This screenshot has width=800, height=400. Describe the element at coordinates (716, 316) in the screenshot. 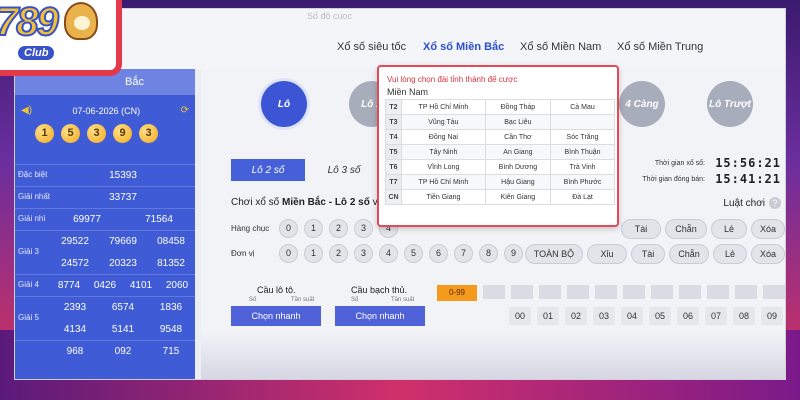

I see `number-cell: 07` at that location.